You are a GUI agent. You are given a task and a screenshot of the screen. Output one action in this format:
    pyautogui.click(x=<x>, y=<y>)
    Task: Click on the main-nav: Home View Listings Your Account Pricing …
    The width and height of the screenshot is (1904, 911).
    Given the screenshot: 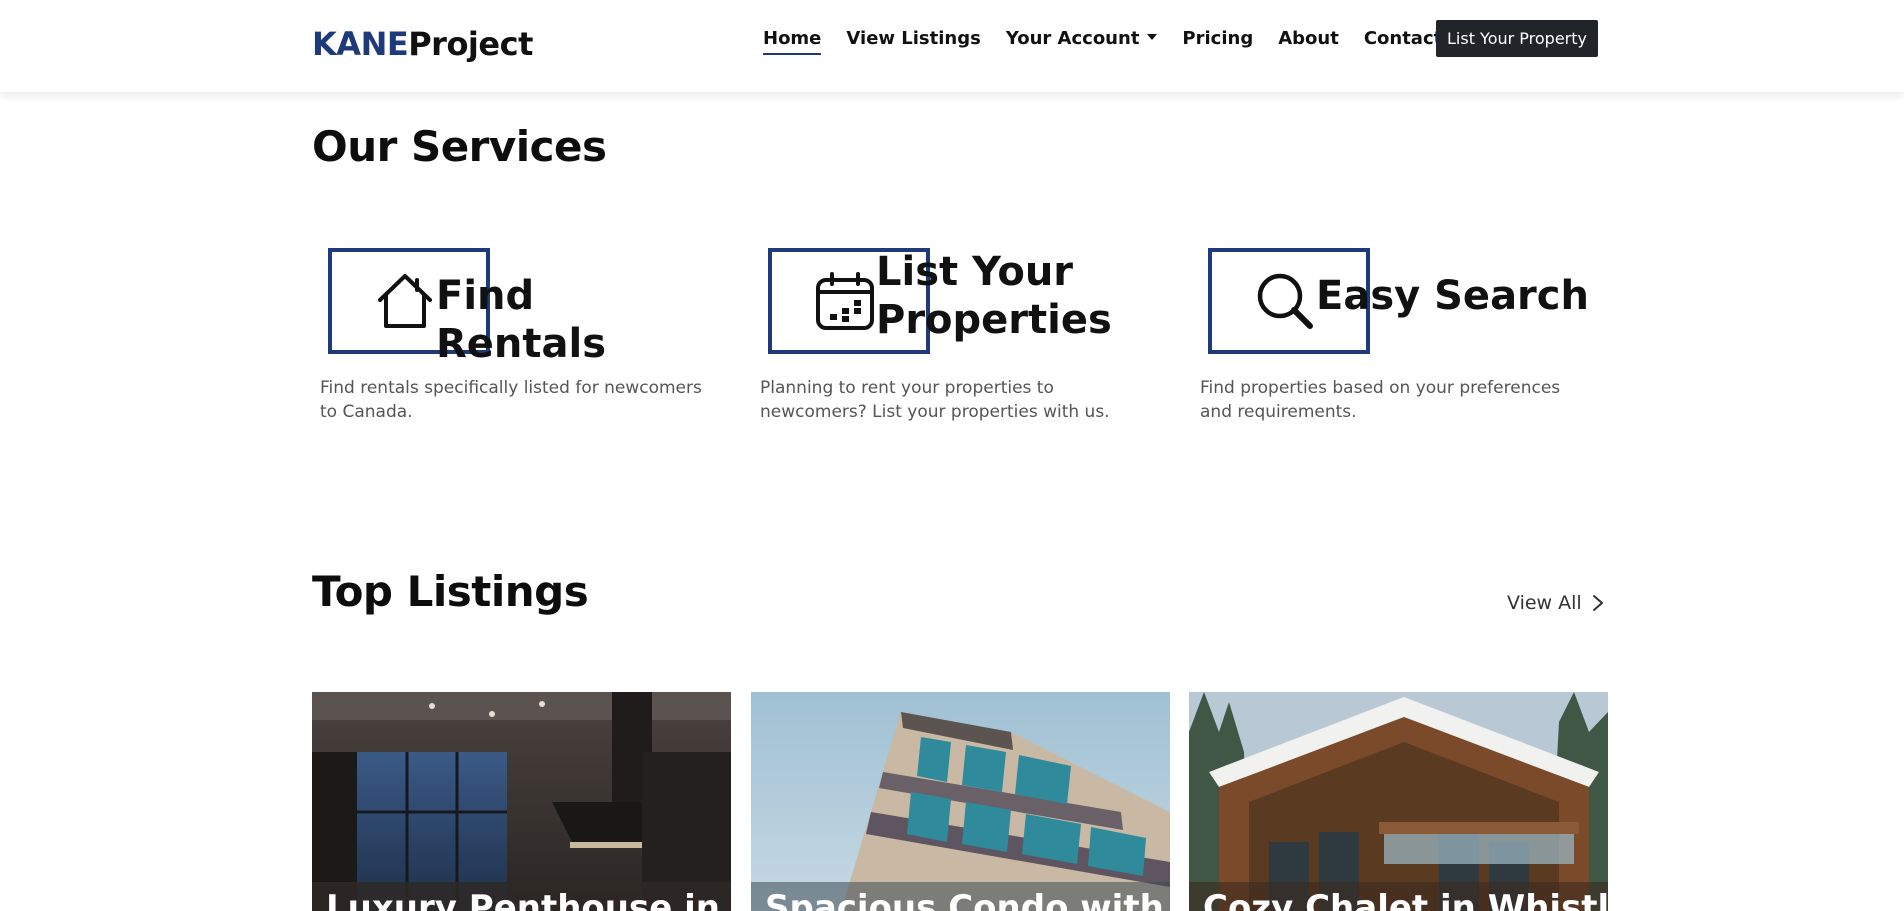 What is the action you would take?
    pyautogui.click(x=1115, y=41)
    